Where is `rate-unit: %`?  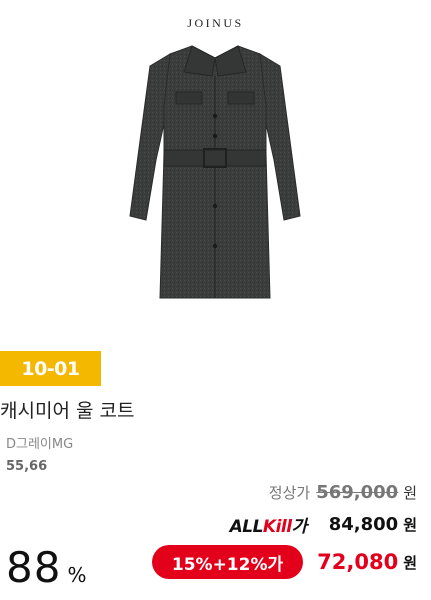 rate-unit: % is located at coordinates (77, 575).